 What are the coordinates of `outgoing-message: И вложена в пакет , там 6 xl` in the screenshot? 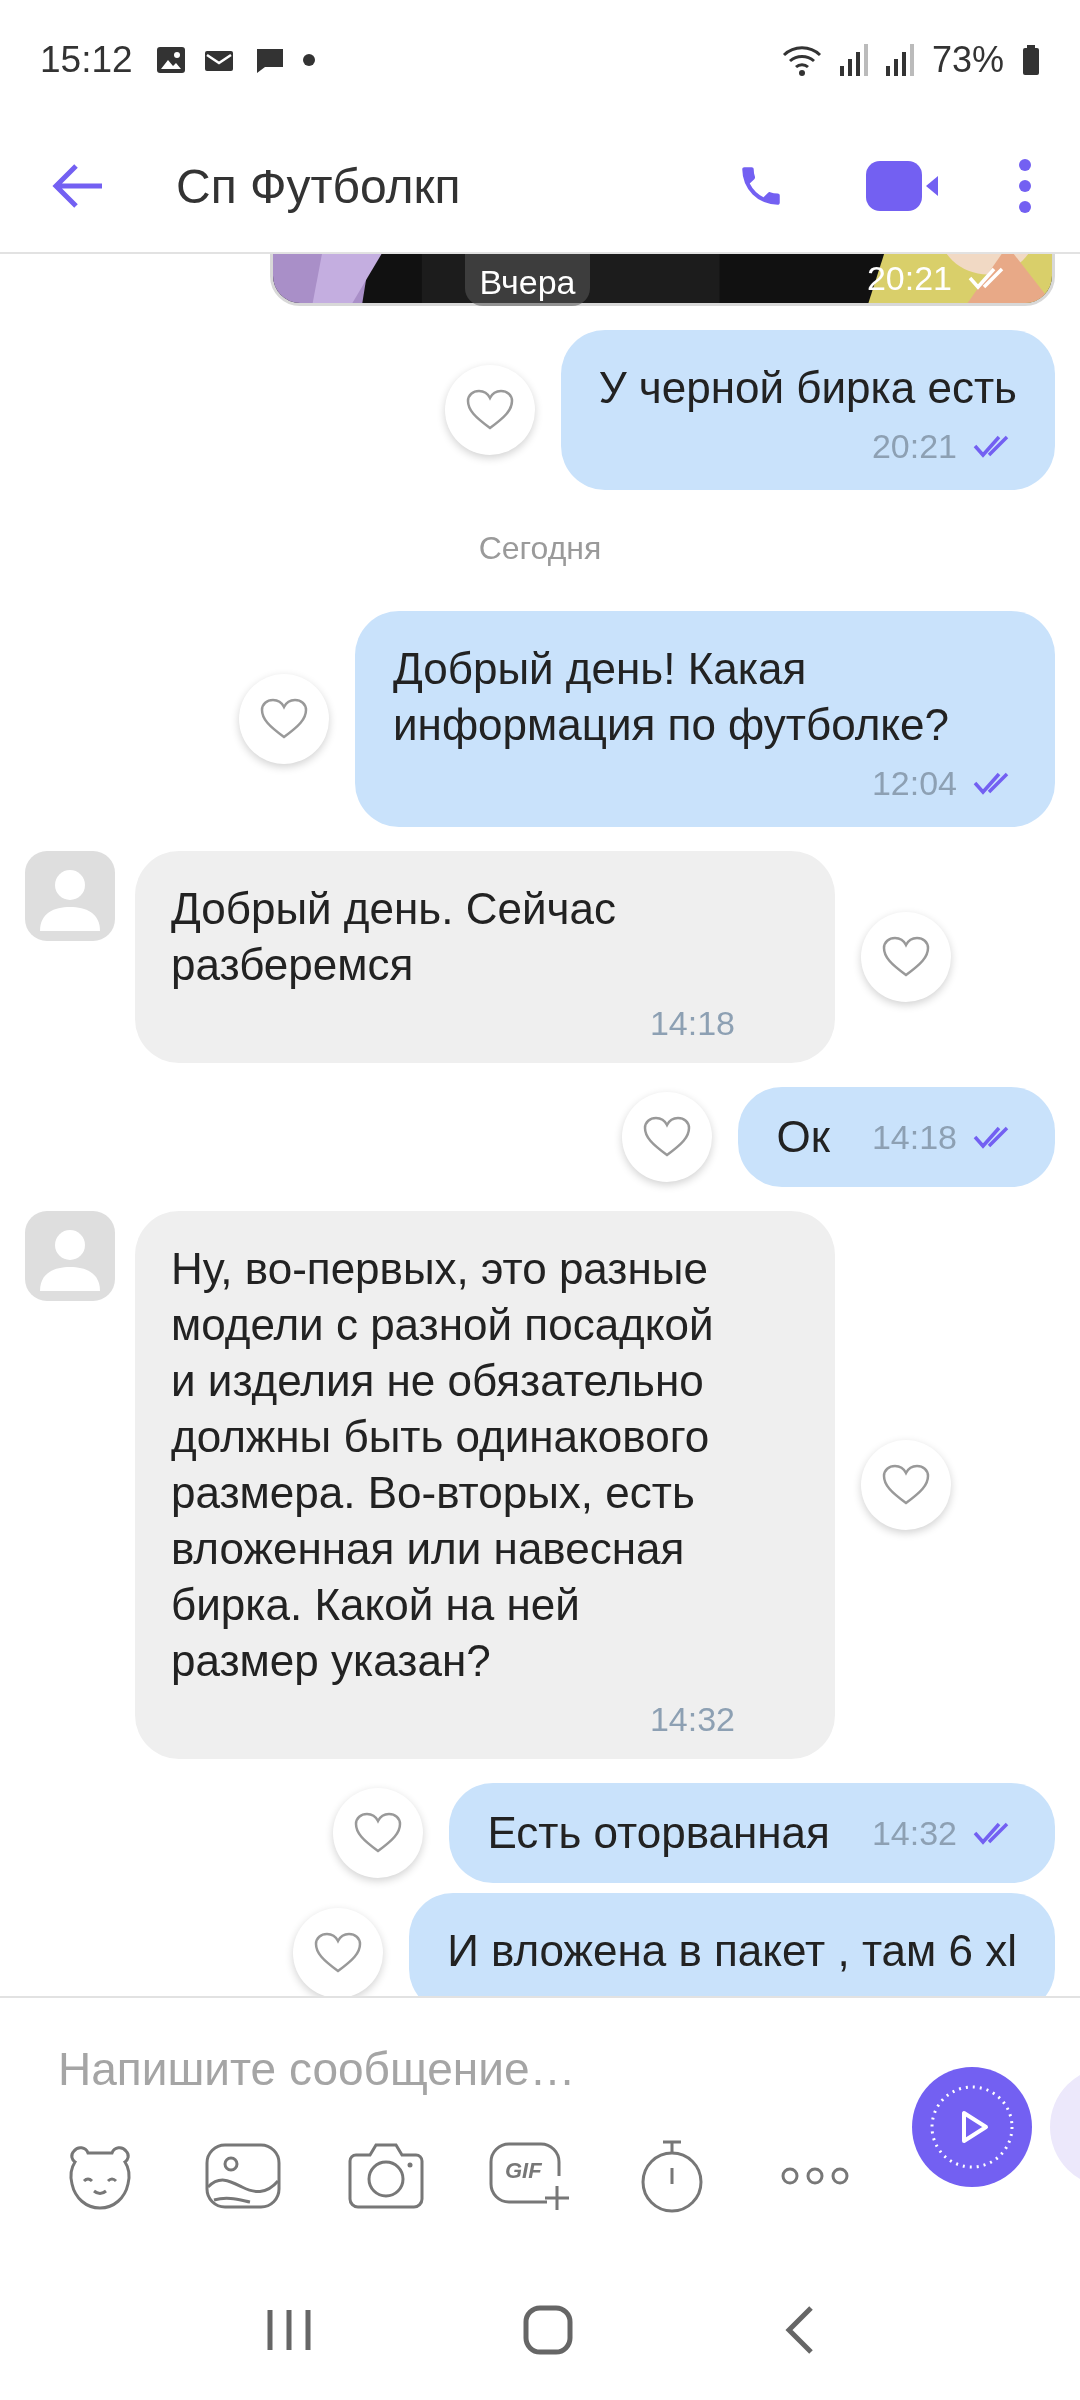 It's located at (732, 1944).